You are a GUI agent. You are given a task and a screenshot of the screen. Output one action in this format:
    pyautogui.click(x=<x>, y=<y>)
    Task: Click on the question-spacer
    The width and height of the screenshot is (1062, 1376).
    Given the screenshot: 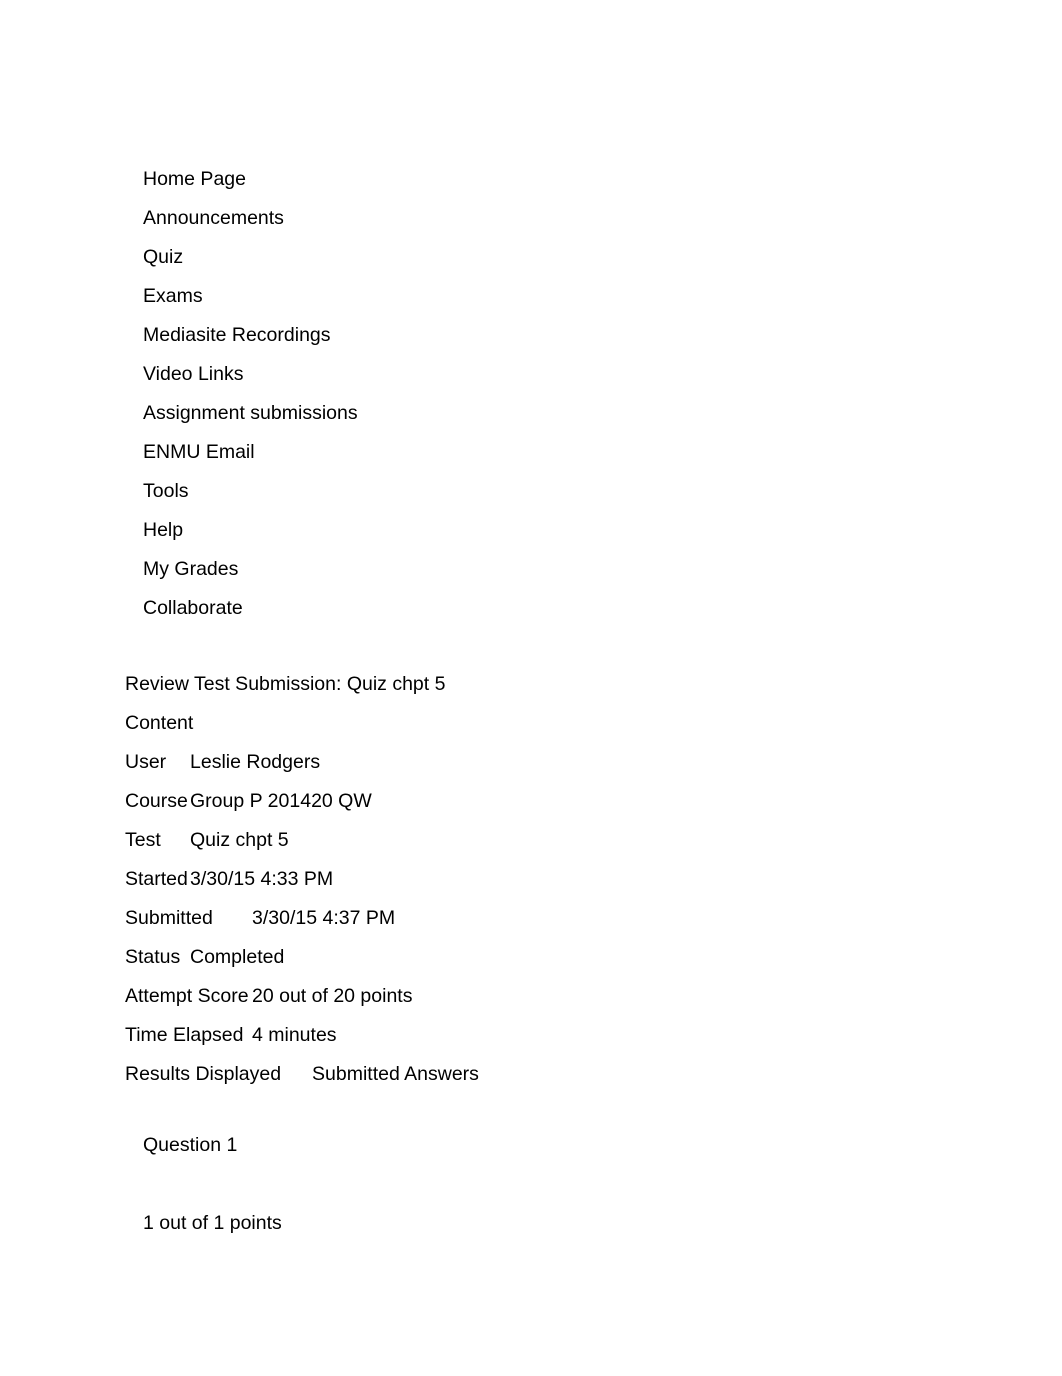 What is the action you would take?
    pyautogui.click(x=493, y=1184)
    